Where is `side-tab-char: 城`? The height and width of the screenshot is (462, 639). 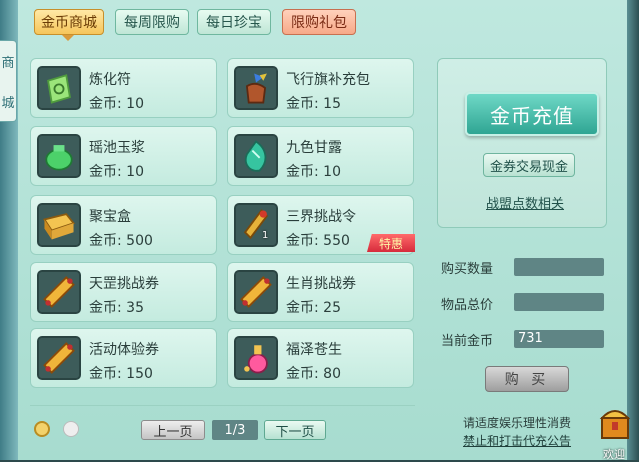 side-tab-char: 城 is located at coordinates (8, 103).